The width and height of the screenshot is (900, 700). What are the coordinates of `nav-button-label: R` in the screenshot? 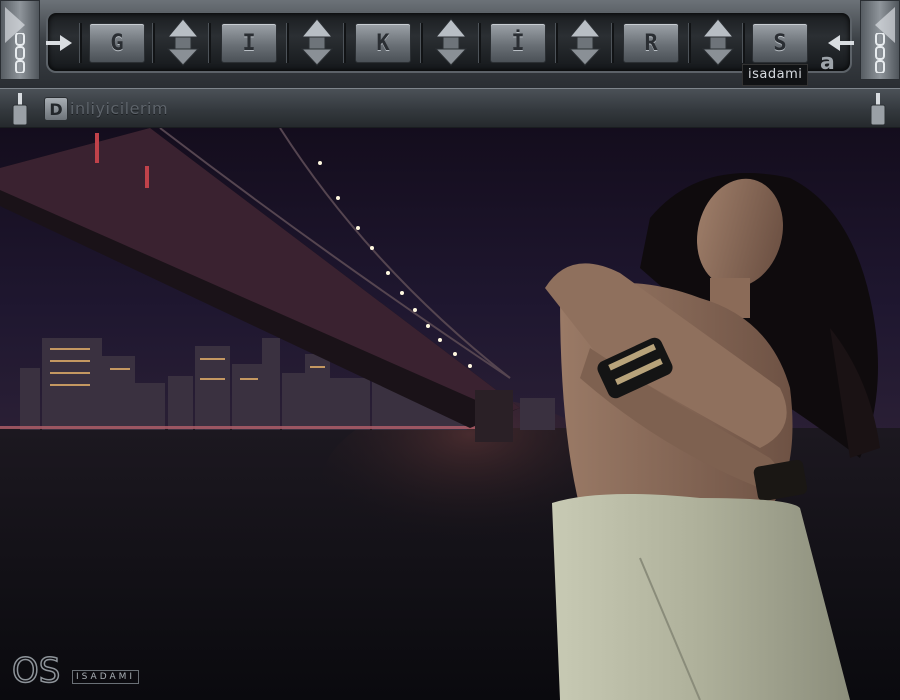 It's located at (651, 43).